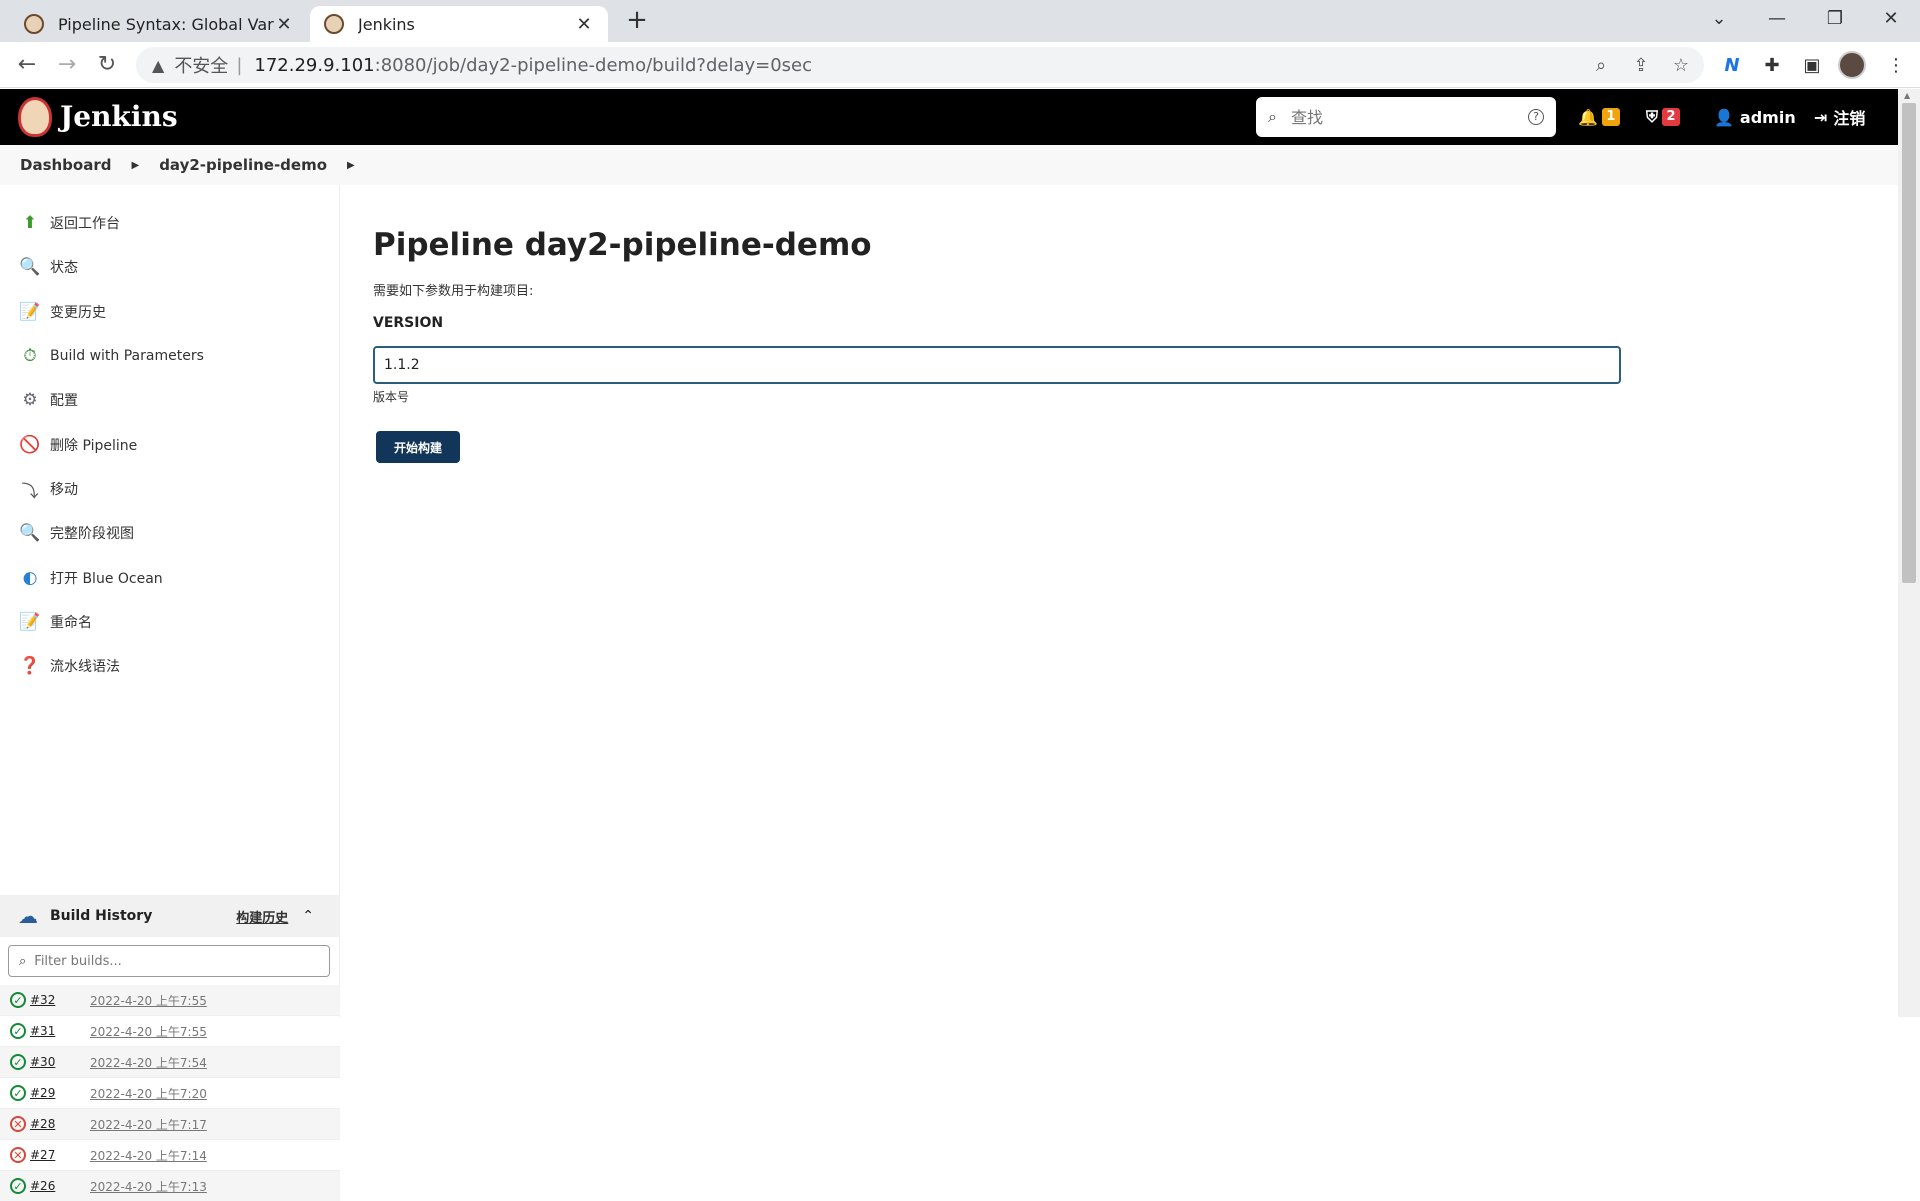 The image size is (1920, 1201). I want to click on sidebar-item-move: ⤵ 移动, so click(48, 489).